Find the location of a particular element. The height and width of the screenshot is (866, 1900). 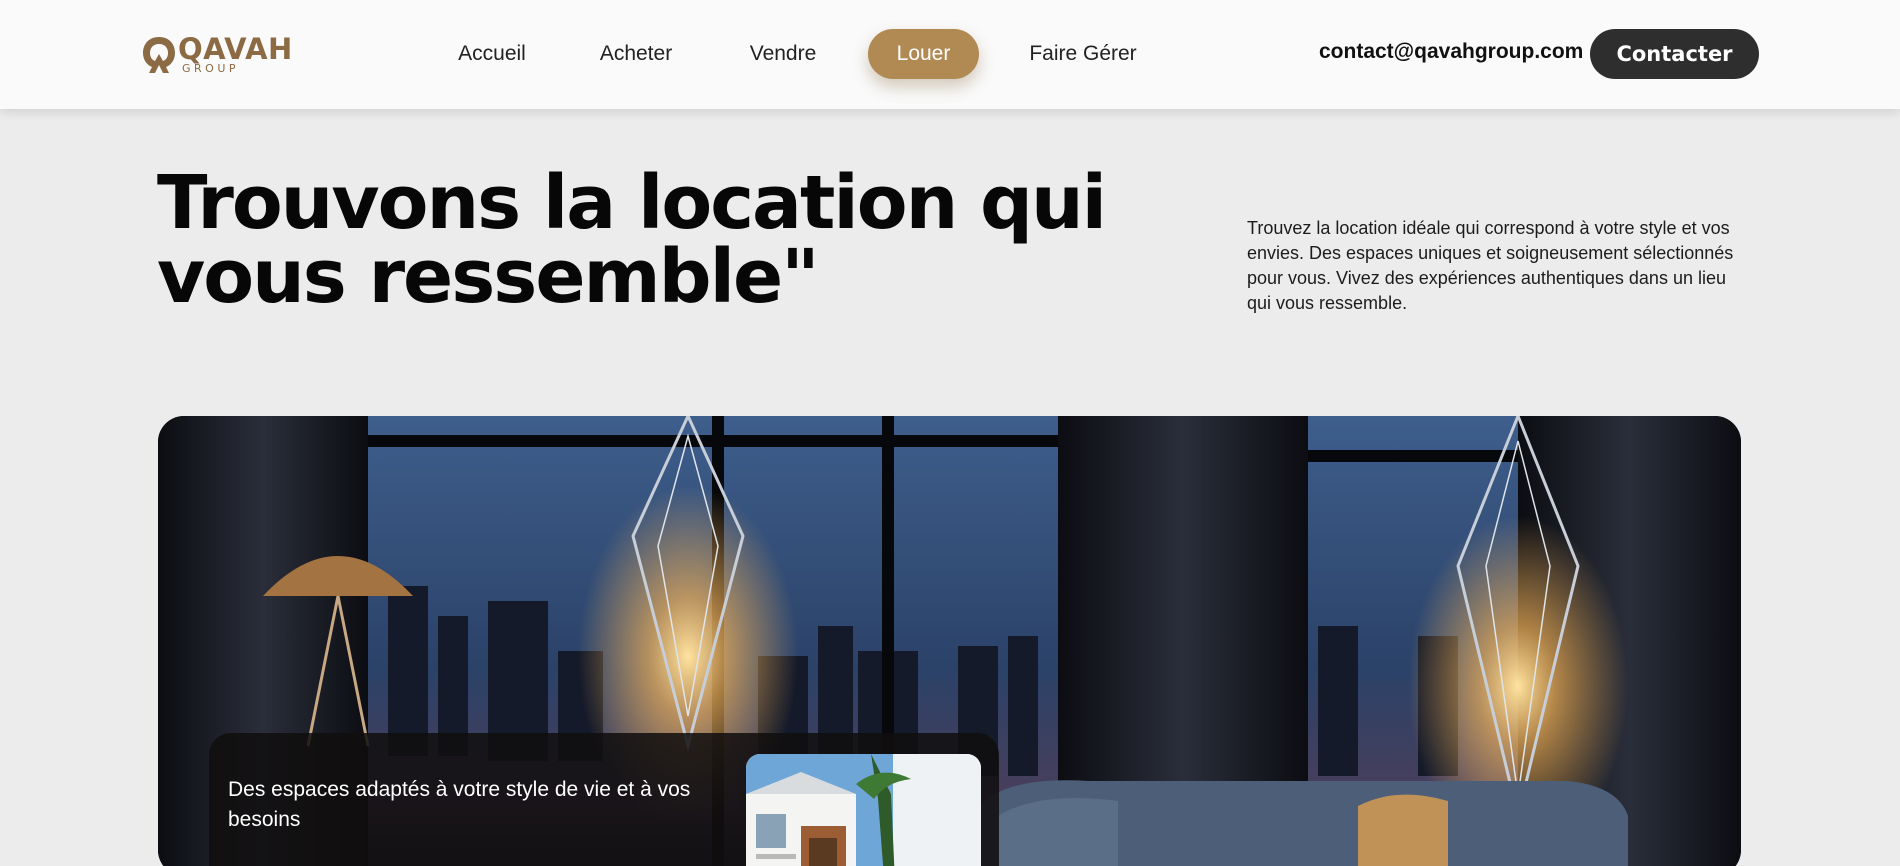

nav-faire-gerer: Faire Gérer is located at coordinates (1083, 54).